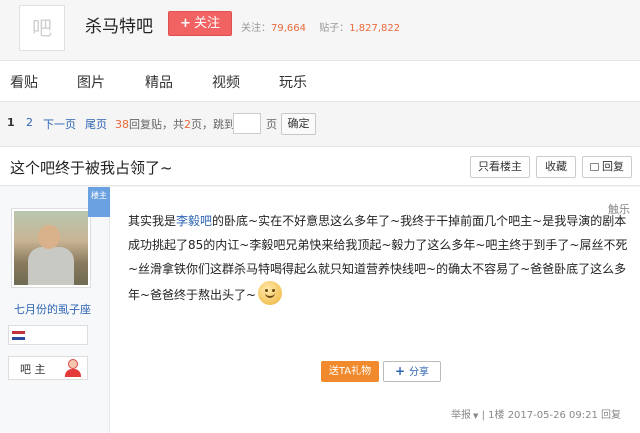 The height and width of the screenshot is (433, 640). Describe the element at coordinates (375, 28) in the screenshot. I see `posts-count: 1,827,822` at that location.